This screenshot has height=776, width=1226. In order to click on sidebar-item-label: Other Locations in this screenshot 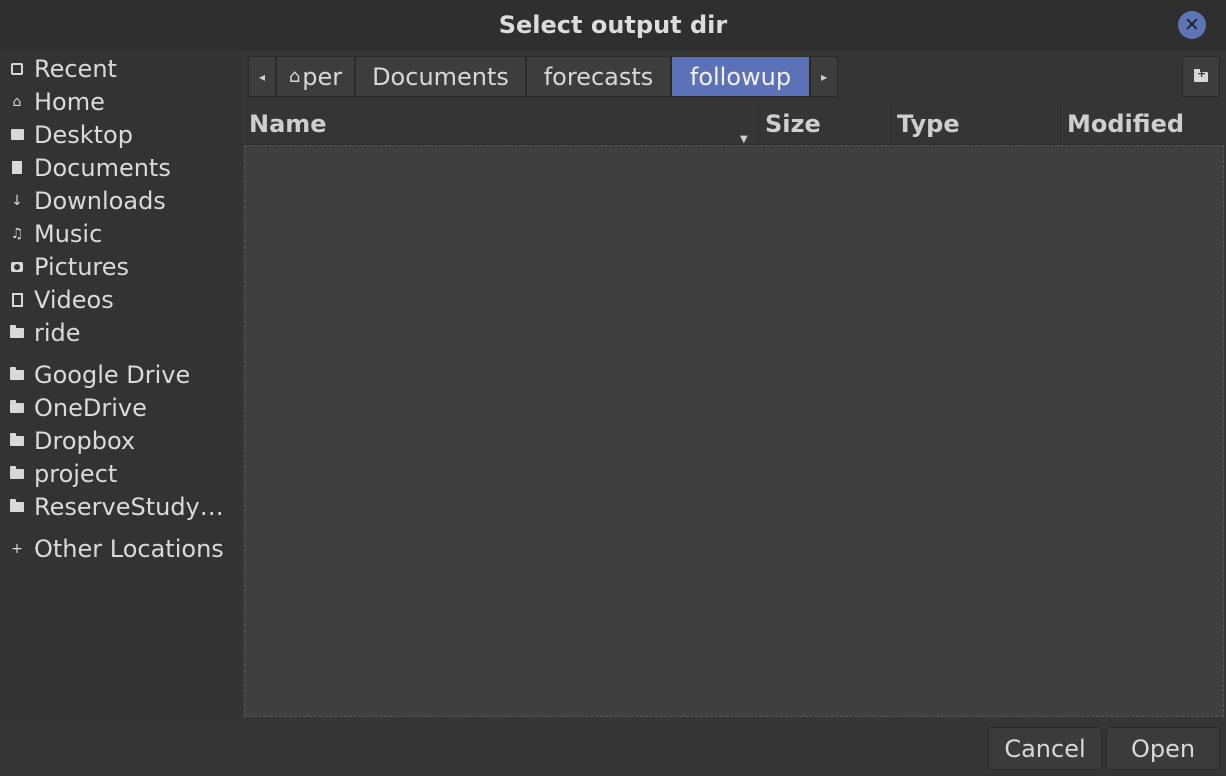, I will do `click(129, 548)`.